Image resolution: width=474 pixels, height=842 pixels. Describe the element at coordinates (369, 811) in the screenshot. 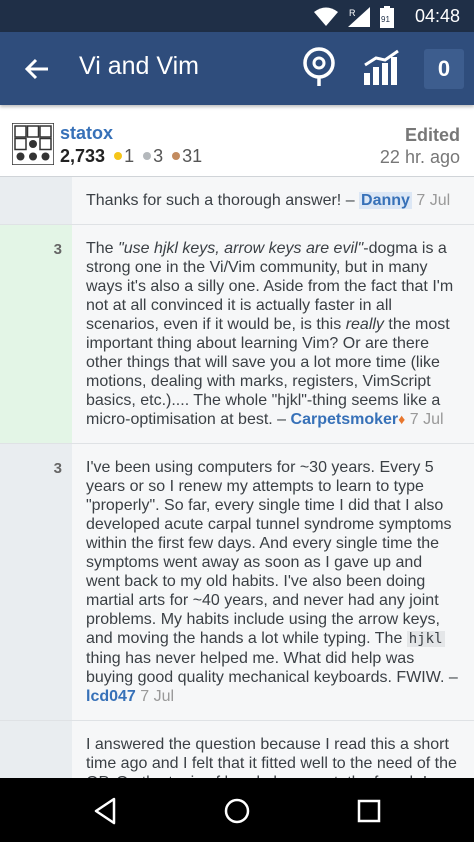

I see `nav-recents-icon` at that location.